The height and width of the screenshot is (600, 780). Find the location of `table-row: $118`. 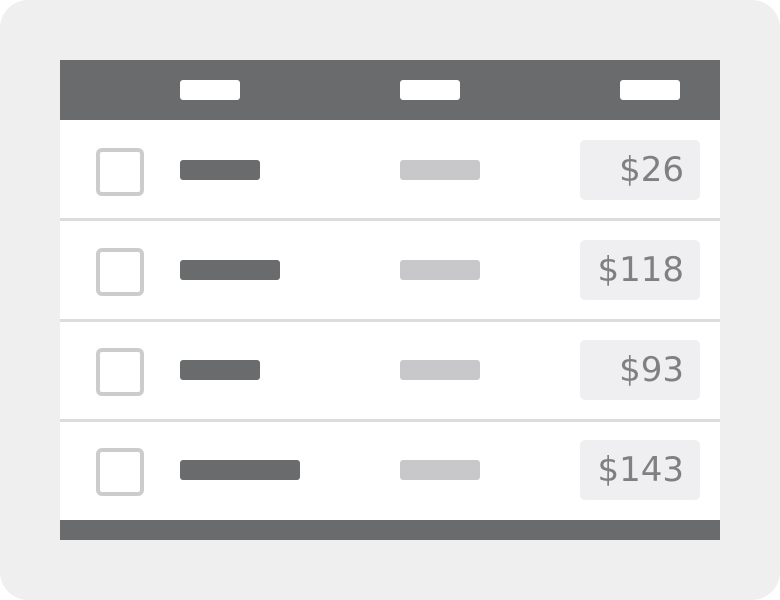

table-row: $118 is located at coordinates (390, 269).